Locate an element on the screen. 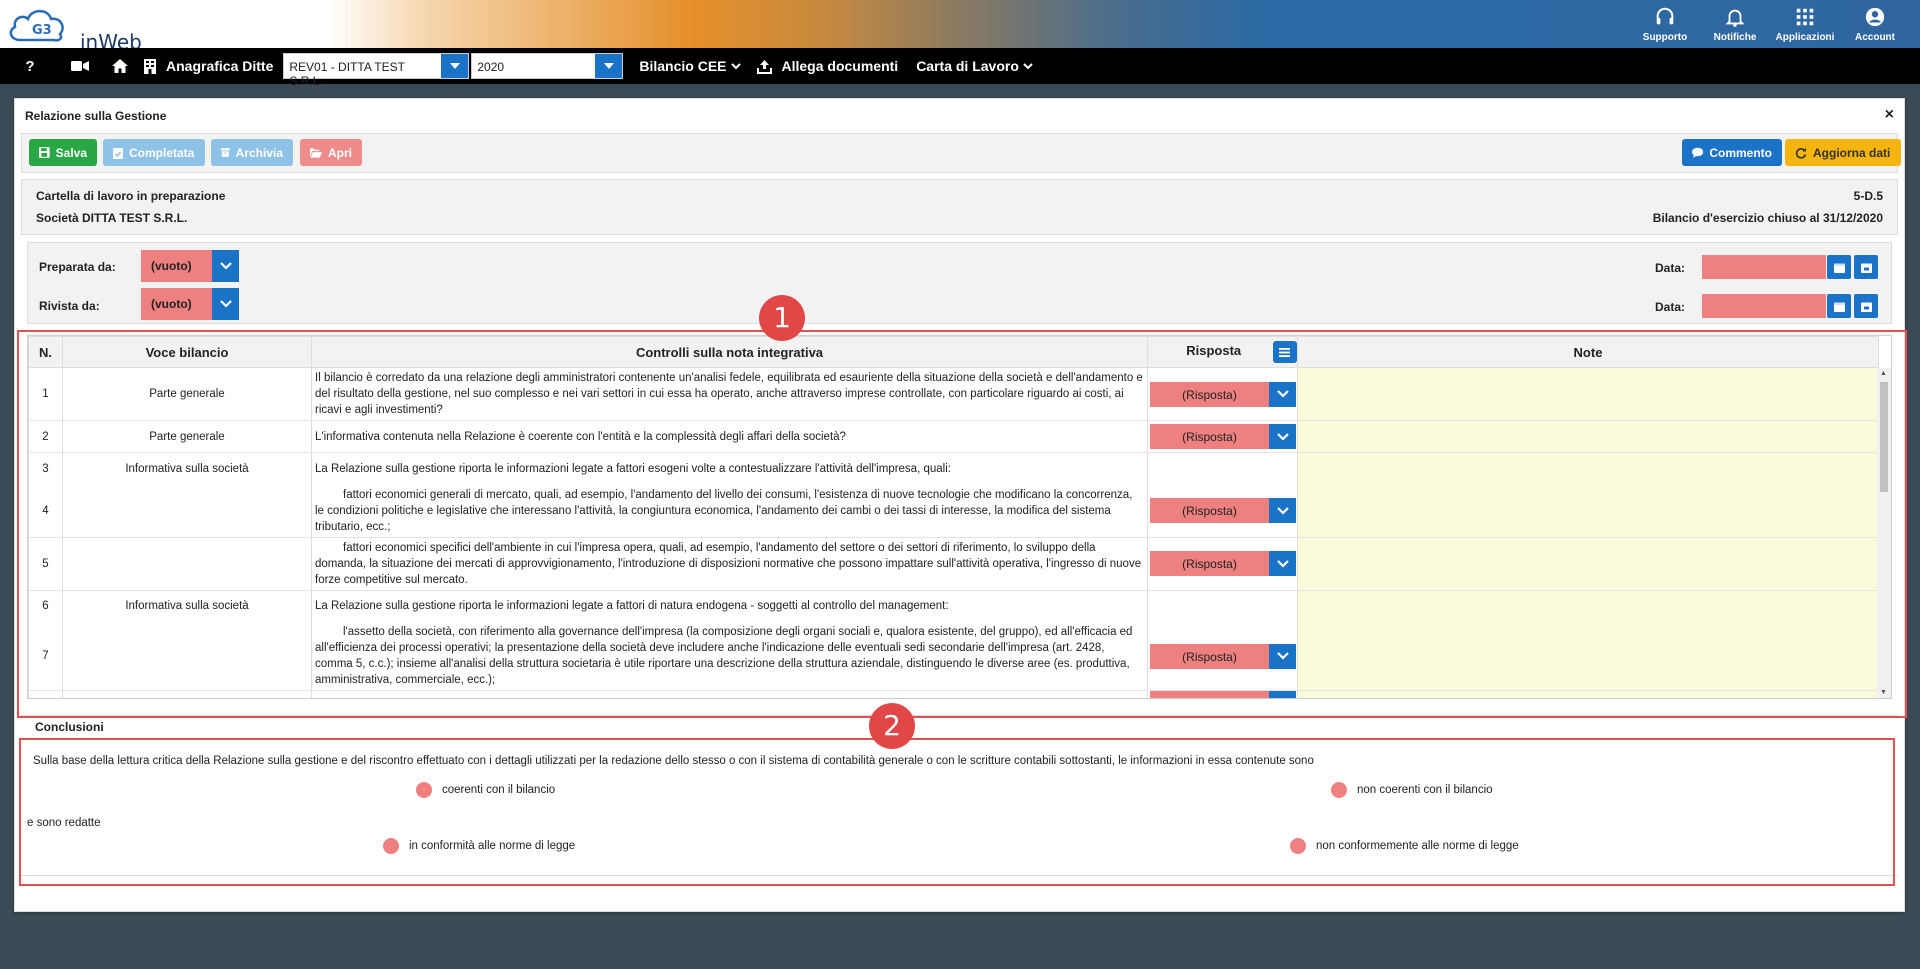 The width and height of the screenshot is (1920, 969). annotation-badge-2: 2 is located at coordinates (892, 726).